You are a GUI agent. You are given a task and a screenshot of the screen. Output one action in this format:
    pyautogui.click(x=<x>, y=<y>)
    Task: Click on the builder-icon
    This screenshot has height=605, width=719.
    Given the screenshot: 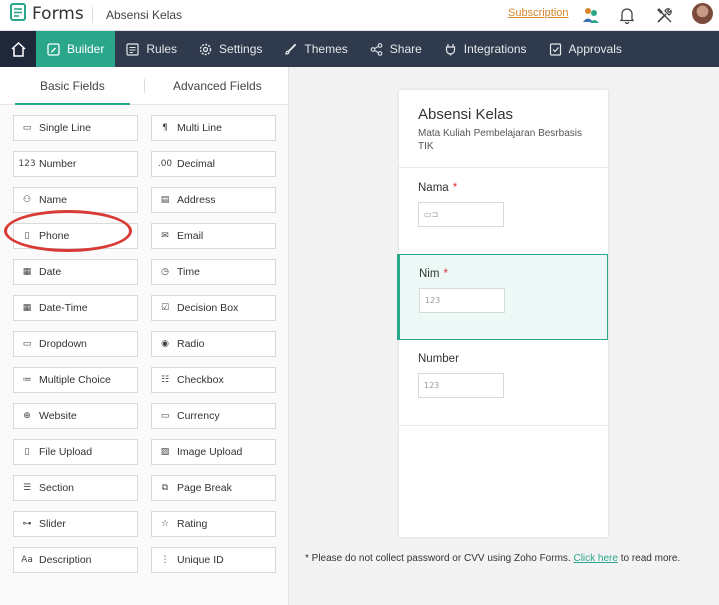 What is the action you would take?
    pyautogui.click(x=53, y=49)
    